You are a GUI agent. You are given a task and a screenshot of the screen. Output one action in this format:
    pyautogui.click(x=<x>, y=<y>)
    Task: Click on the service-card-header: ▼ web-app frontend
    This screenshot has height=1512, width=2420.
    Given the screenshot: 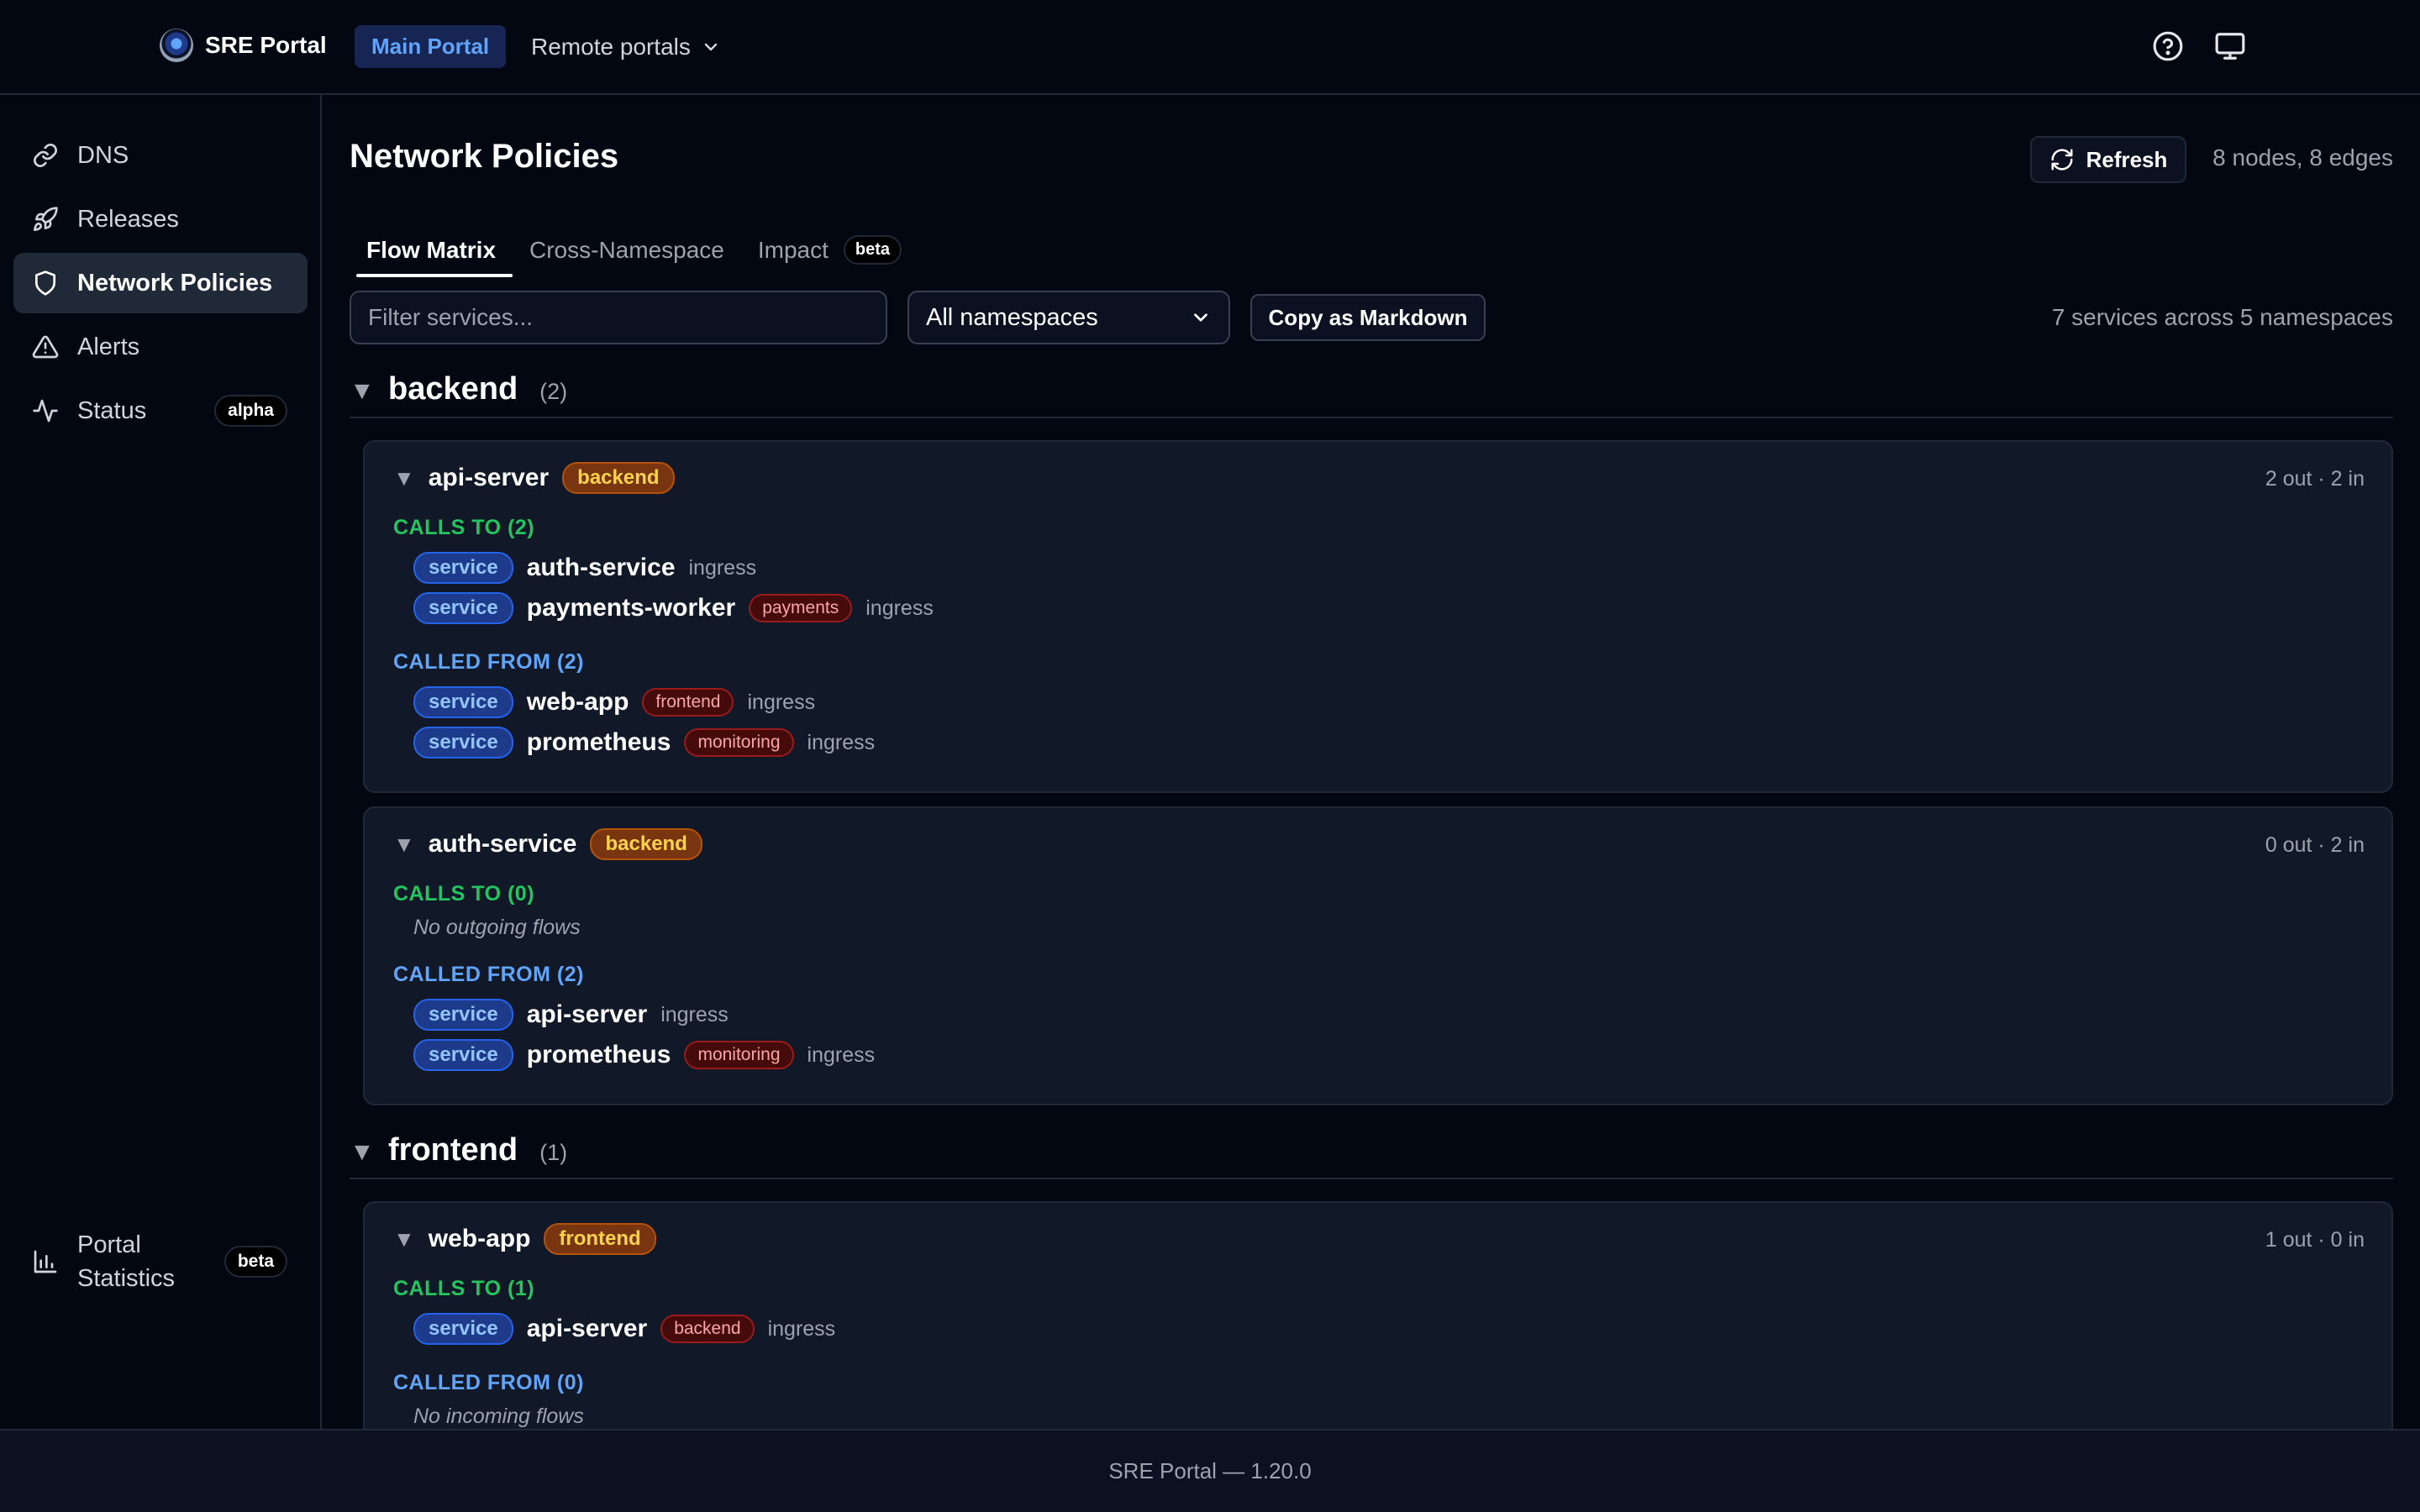 What is the action you would take?
    pyautogui.click(x=524, y=1239)
    